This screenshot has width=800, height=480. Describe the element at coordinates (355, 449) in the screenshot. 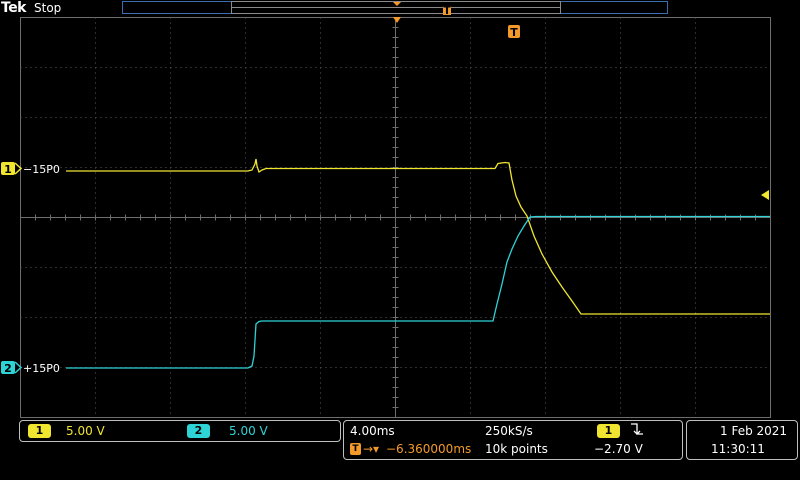

I see `delay-trigger-icon: T` at that location.